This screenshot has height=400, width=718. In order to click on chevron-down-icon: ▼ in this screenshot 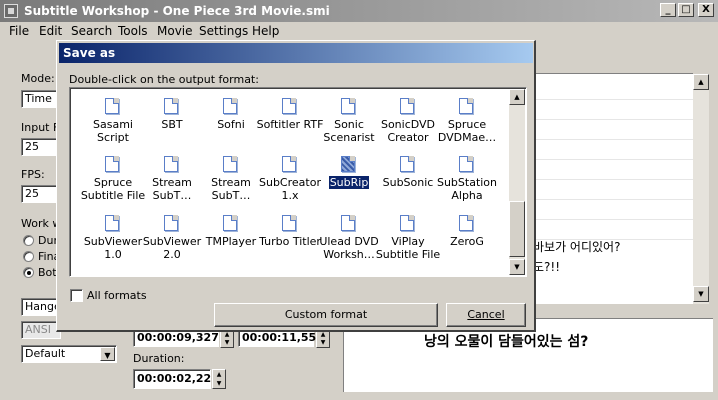, I will do `click(107, 354)`.